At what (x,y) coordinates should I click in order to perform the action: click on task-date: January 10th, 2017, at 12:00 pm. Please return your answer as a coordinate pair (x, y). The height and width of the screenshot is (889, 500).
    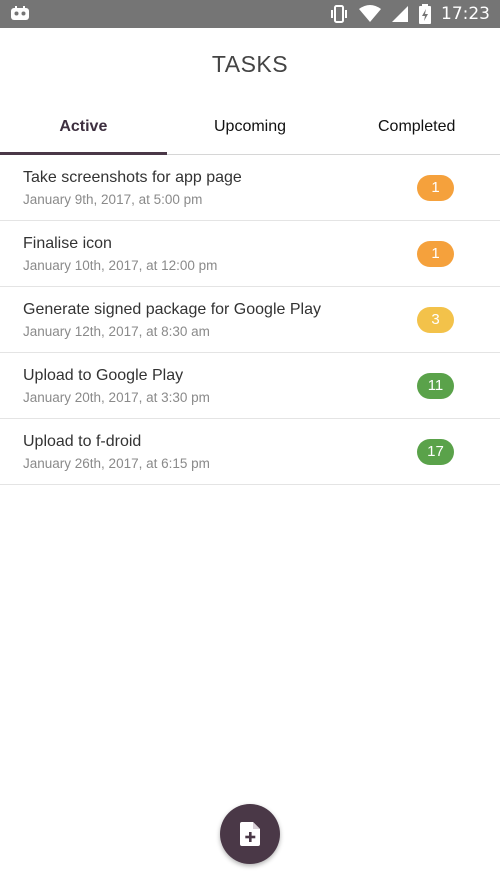
    Looking at the image, I should click on (120, 265).